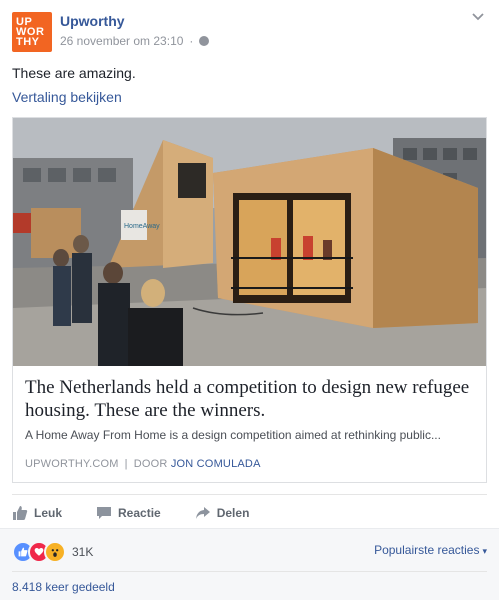 Image resolution: width=499 pixels, height=600 pixels. What do you see at coordinates (32, 32) in the screenshot?
I see `page-avatar: UP WOR THY` at bounding box center [32, 32].